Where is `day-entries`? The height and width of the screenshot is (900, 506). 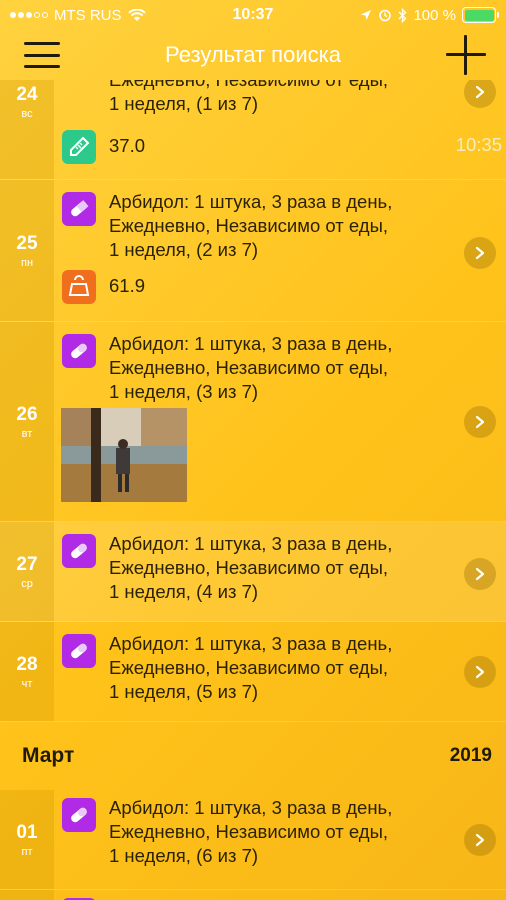 day-entries is located at coordinates (280, 895).